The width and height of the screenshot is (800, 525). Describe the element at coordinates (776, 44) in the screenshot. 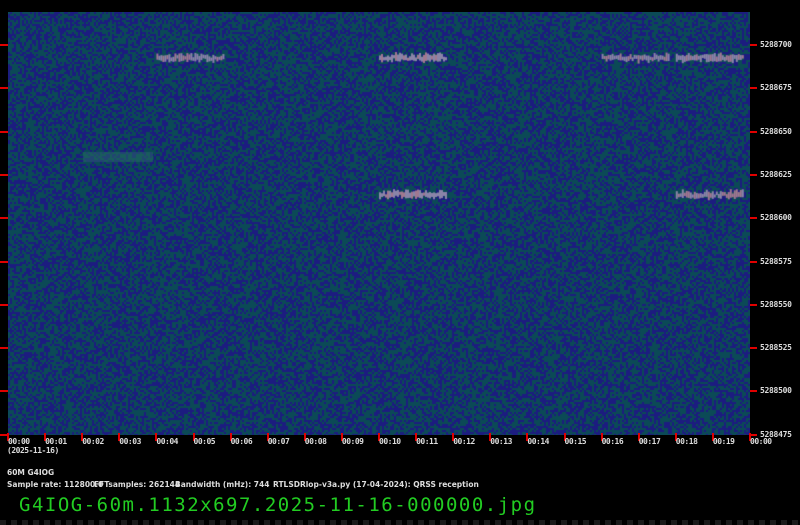

I see `y-tick-label: 5288700` at that location.